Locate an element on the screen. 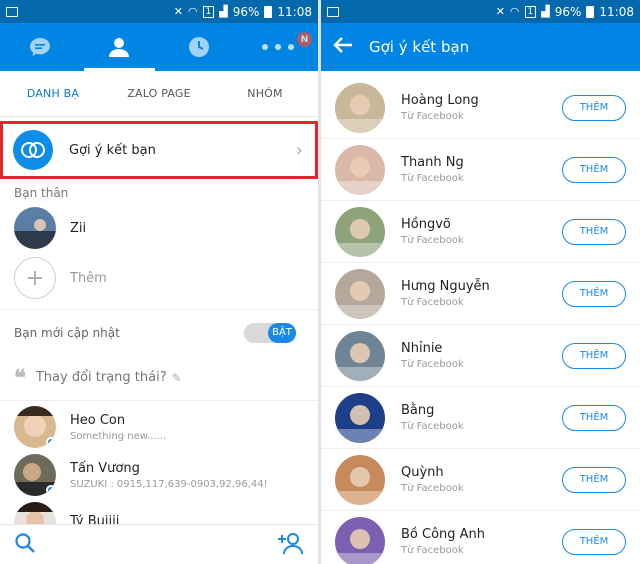 Image resolution: width=640 pixels, height=564 pixels. suggestion-name: Hoàng Long is located at coordinates (440, 100).